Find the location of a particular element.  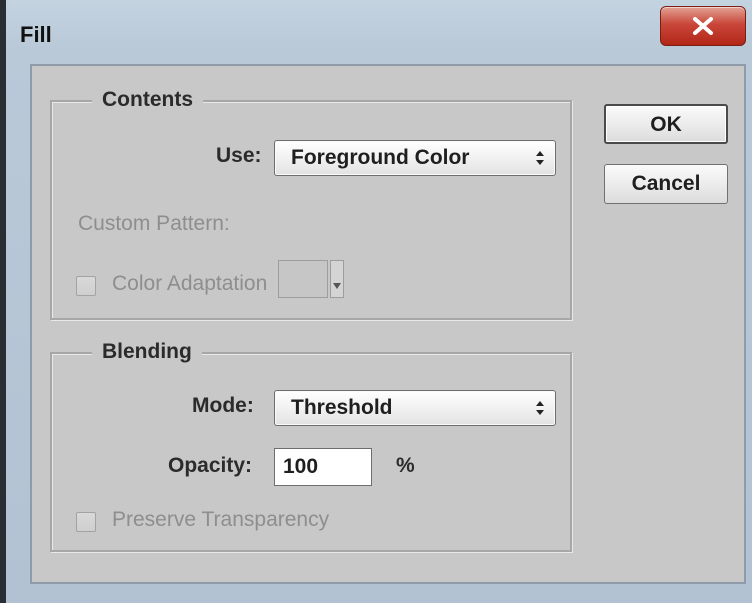

mode-select-value: Threshold is located at coordinates (342, 407).